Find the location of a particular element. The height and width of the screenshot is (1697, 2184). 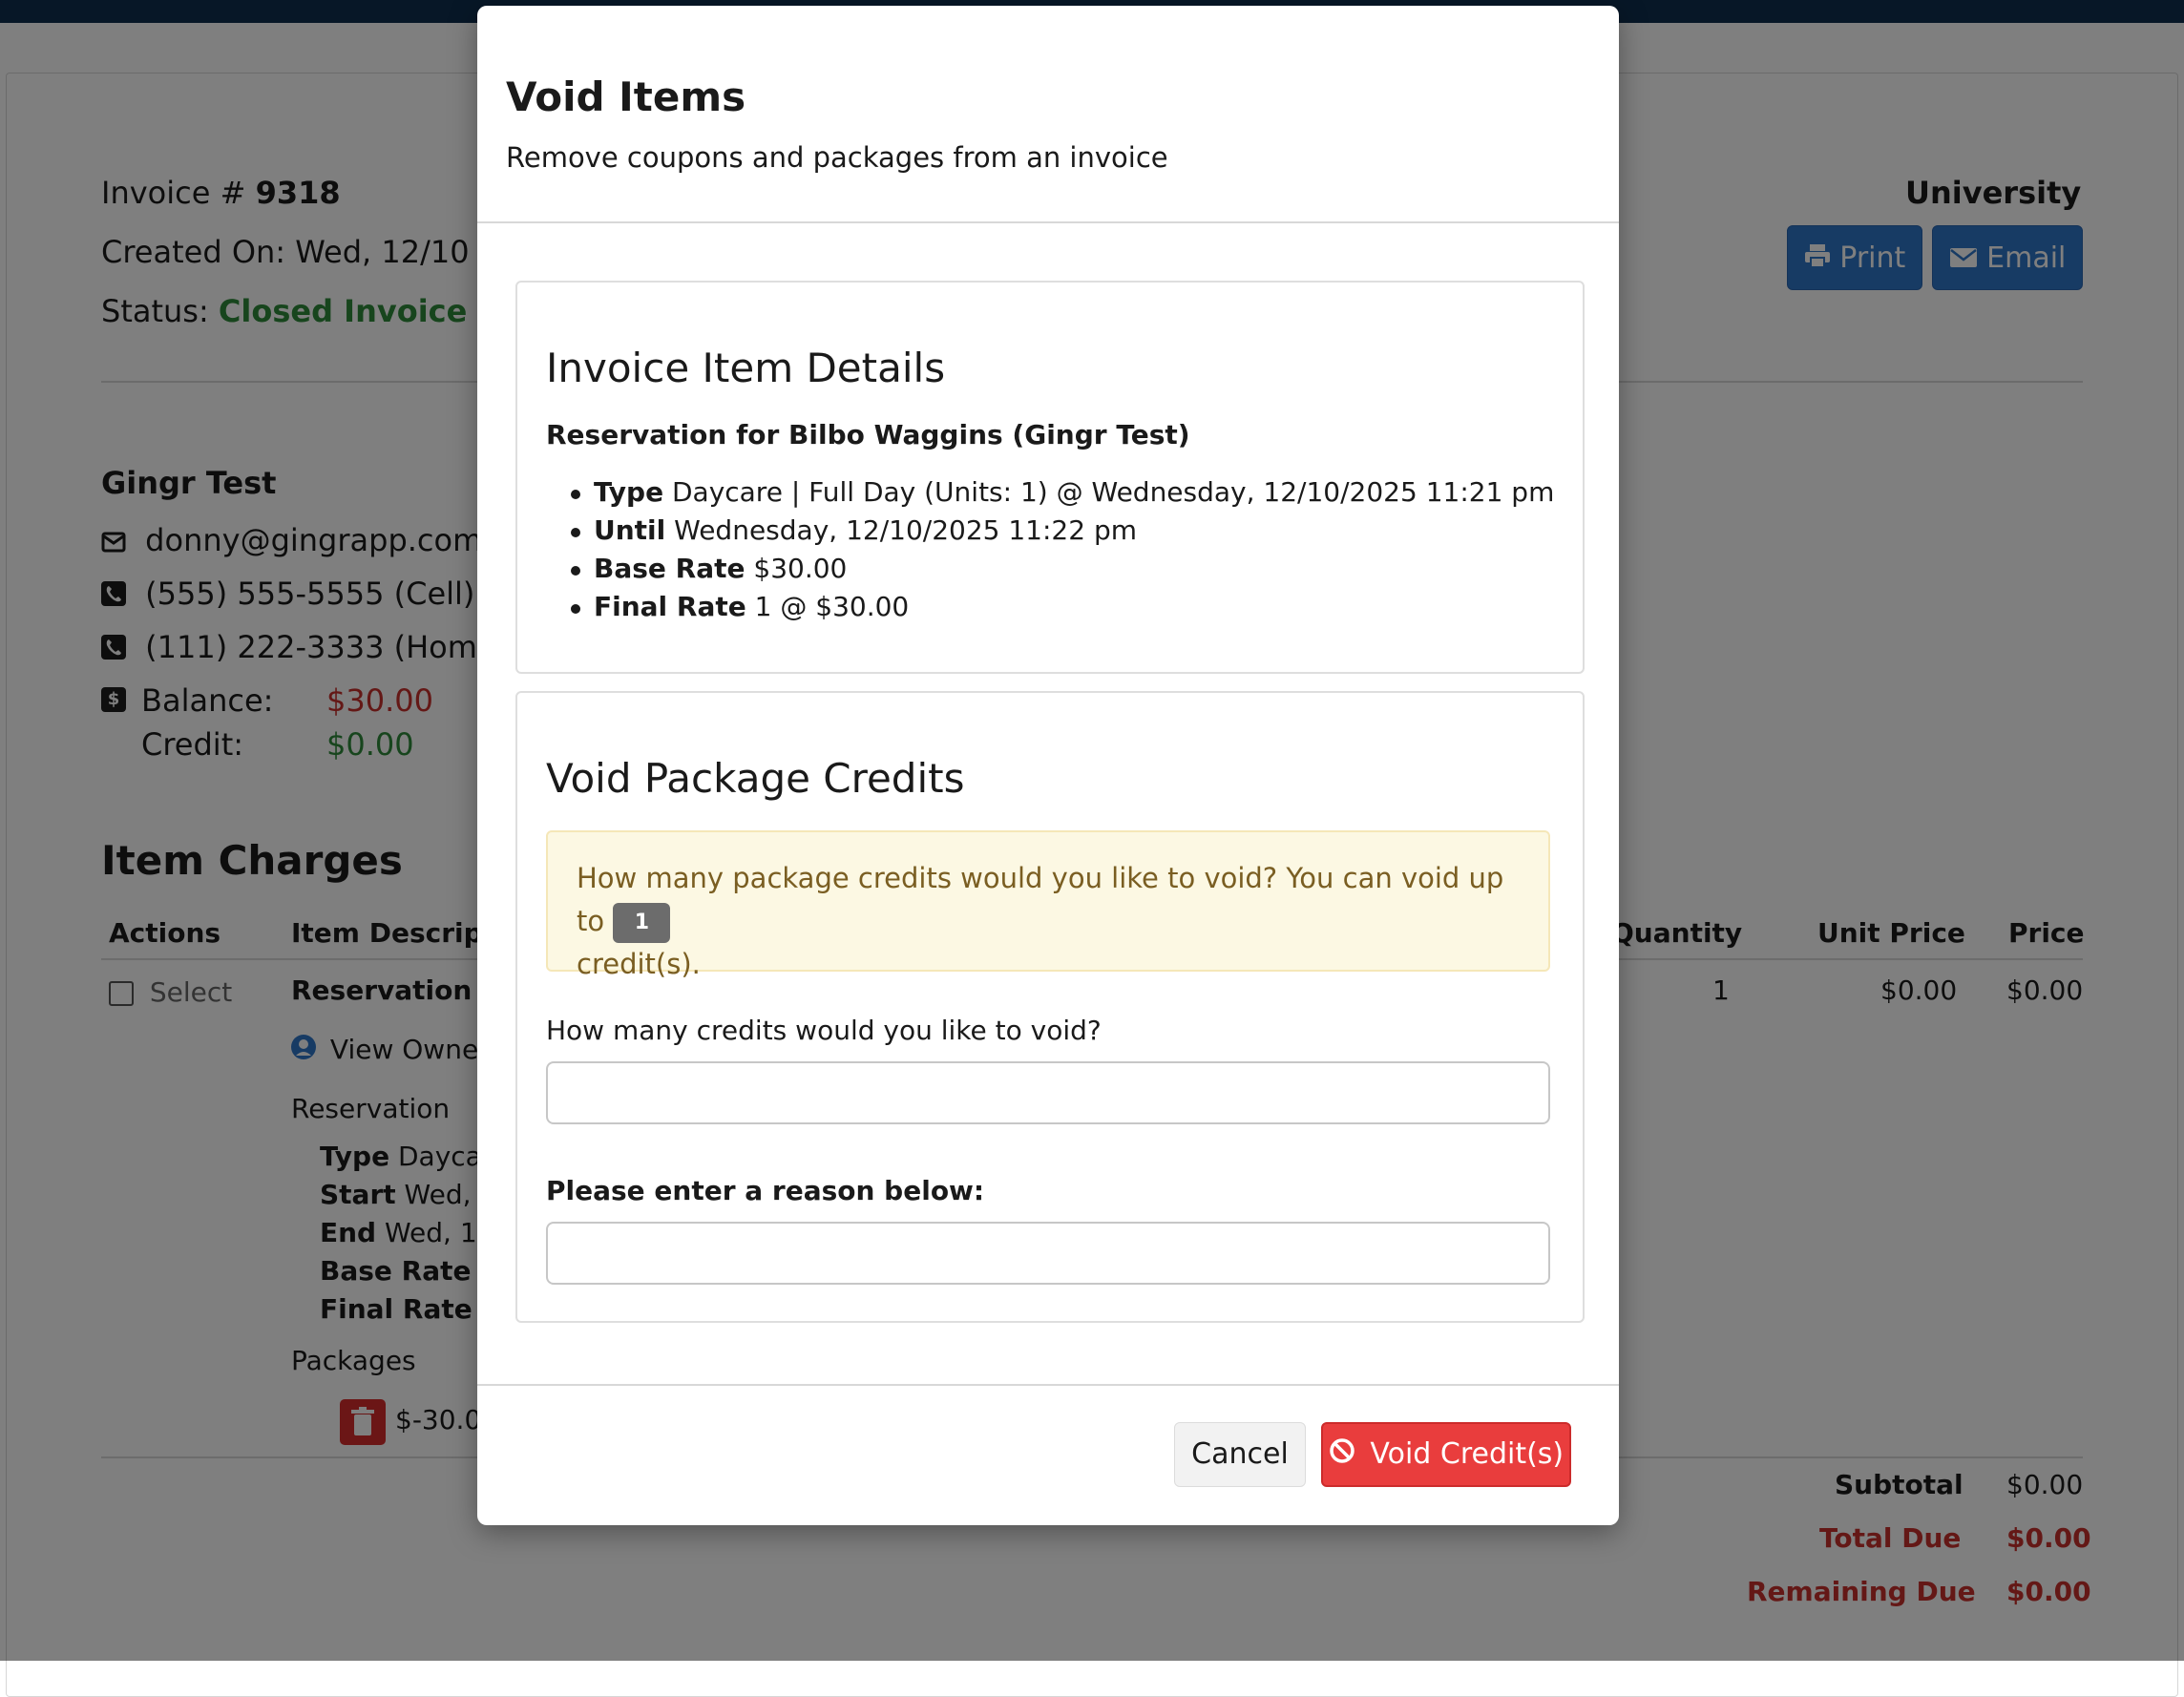

reason-input is located at coordinates (1048, 1254).